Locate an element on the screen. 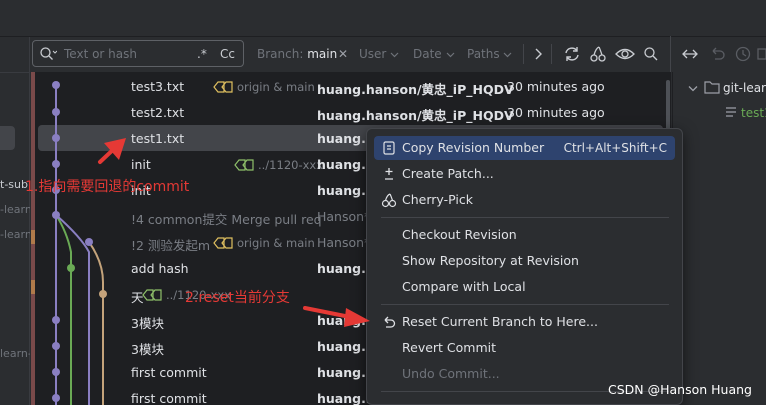 This screenshot has width=766, height=405. paths-filter-label: Paths is located at coordinates (483, 54).